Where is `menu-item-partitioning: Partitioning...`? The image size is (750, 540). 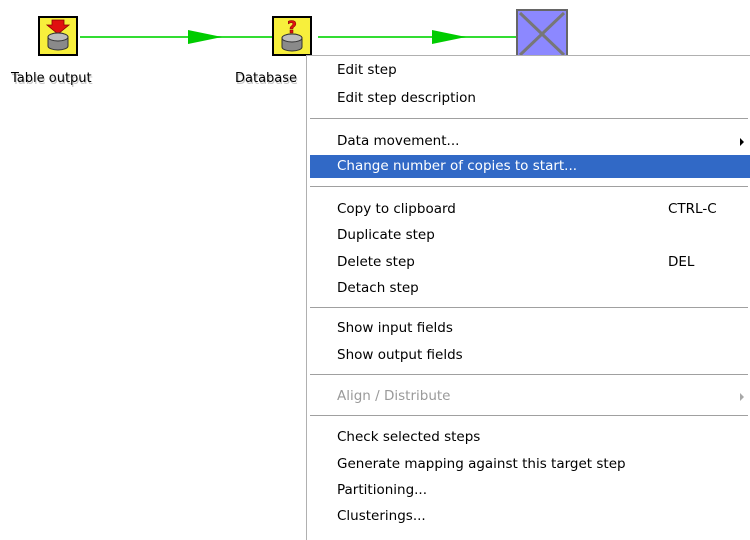
menu-item-partitioning: Partitioning... is located at coordinates (530, 490).